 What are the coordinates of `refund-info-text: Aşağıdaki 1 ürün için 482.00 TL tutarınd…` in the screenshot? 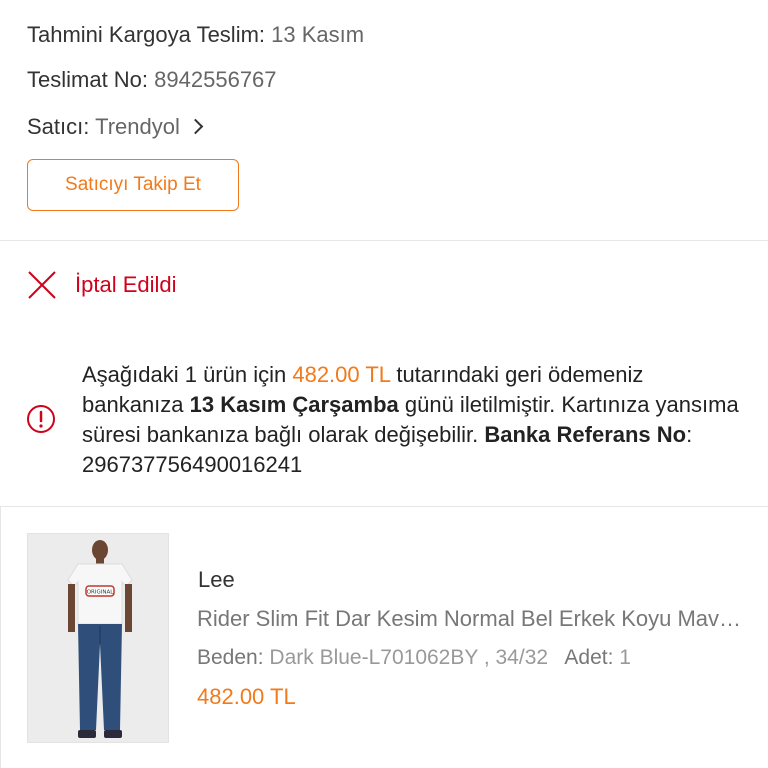 It's located at (412, 420).